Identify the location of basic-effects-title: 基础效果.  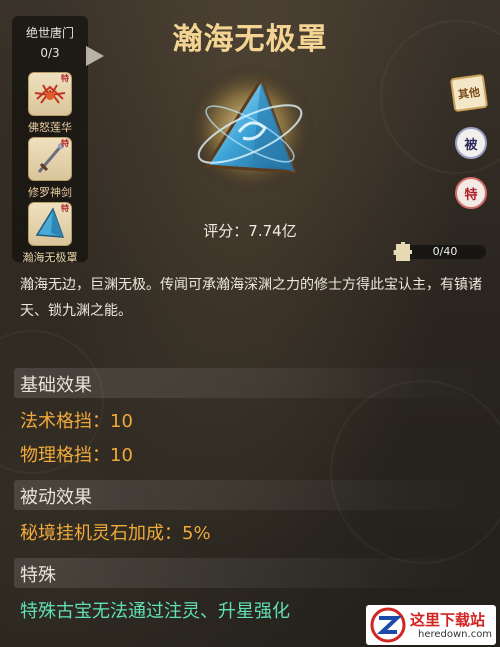
(56, 385).